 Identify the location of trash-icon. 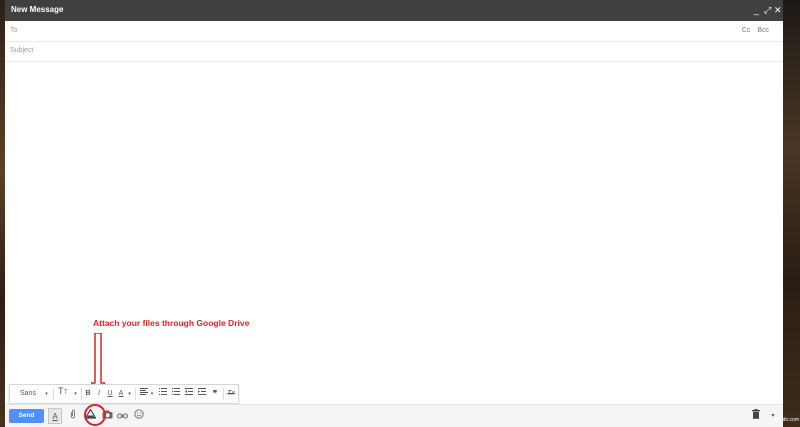
(756, 416).